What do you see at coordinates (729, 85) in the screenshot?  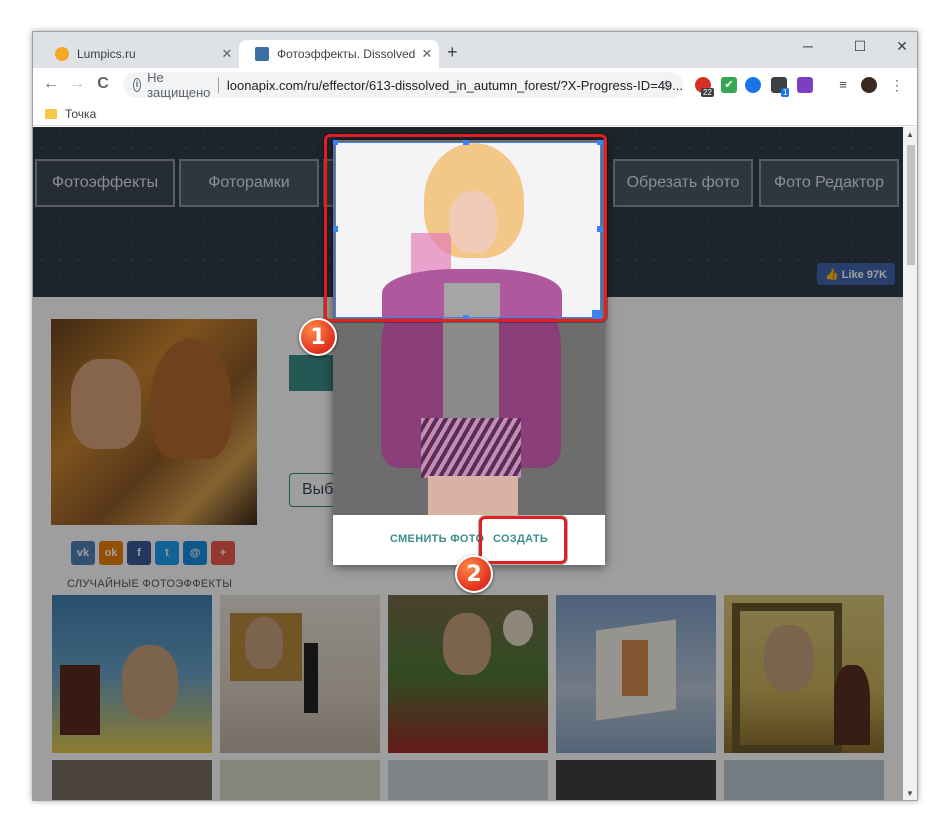 I see `checkmark-extension-icon: ✔` at bounding box center [729, 85].